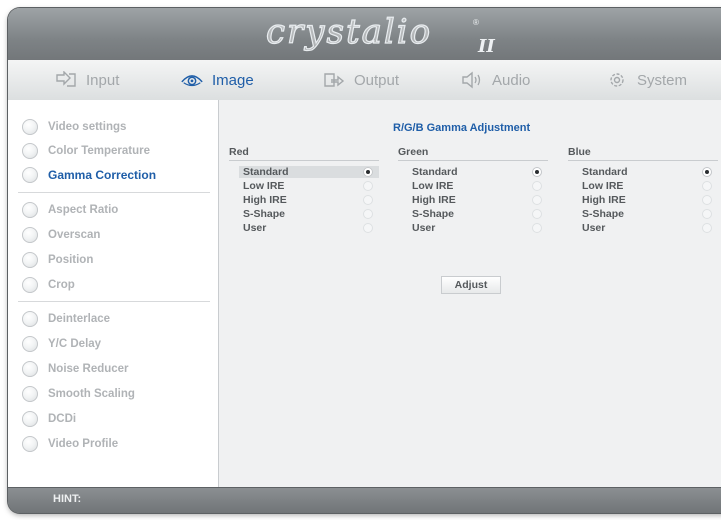 This screenshot has height=520, width=721. What do you see at coordinates (75, 344) in the screenshot?
I see `sidebar-item-label: Y/C Delay` at bounding box center [75, 344].